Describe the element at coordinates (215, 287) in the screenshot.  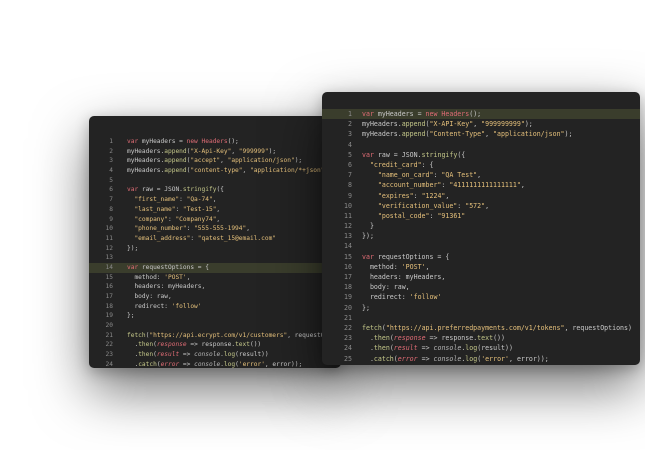
I see `code-line: 16 headers: myHeaders,` at that location.